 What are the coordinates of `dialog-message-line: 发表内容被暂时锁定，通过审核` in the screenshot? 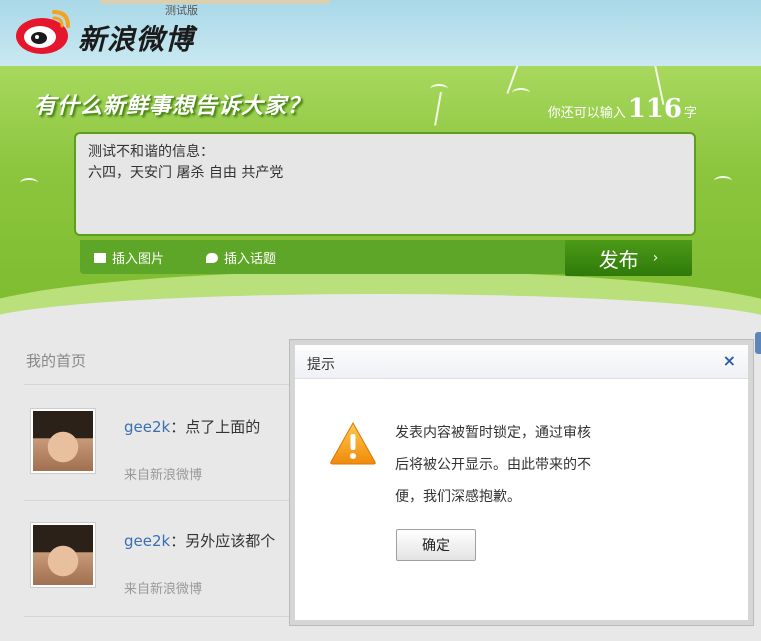 It's located at (493, 433).